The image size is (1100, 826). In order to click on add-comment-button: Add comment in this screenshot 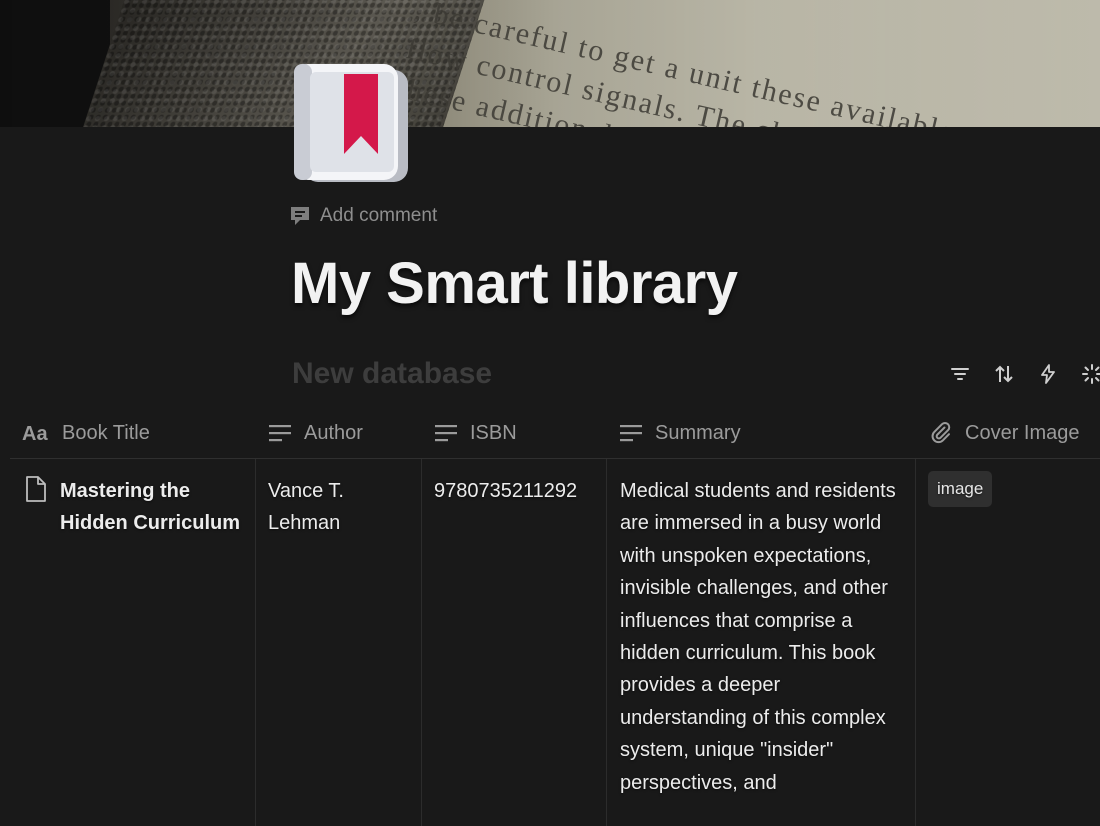, I will do `click(362, 216)`.